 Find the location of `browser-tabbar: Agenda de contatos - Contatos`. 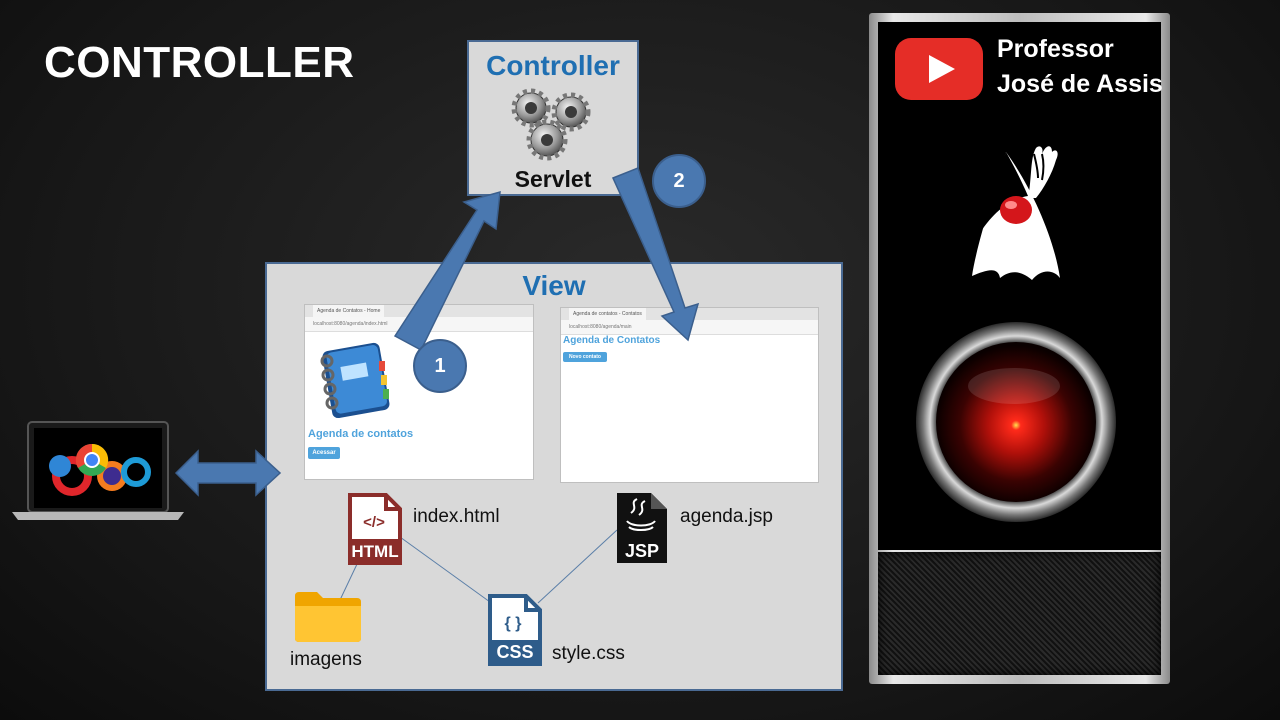

browser-tabbar: Agenda de contatos - Contatos is located at coordinates (689, 314).